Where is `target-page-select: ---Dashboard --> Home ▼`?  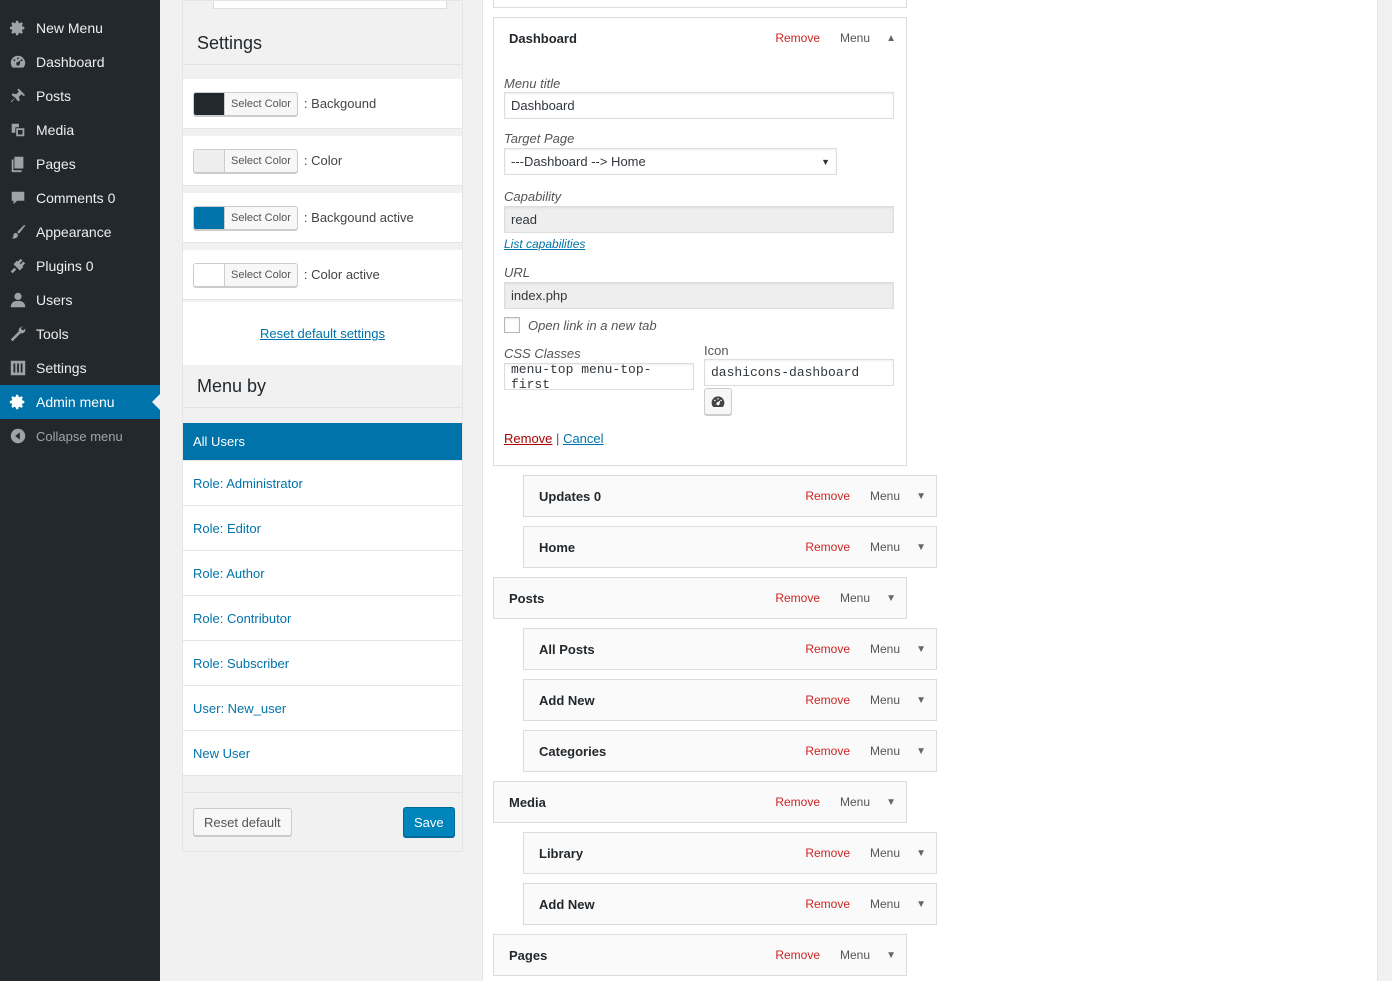 target-page-select: ---Dashboard --> Home ▼ is located at coordinates (670, 161).